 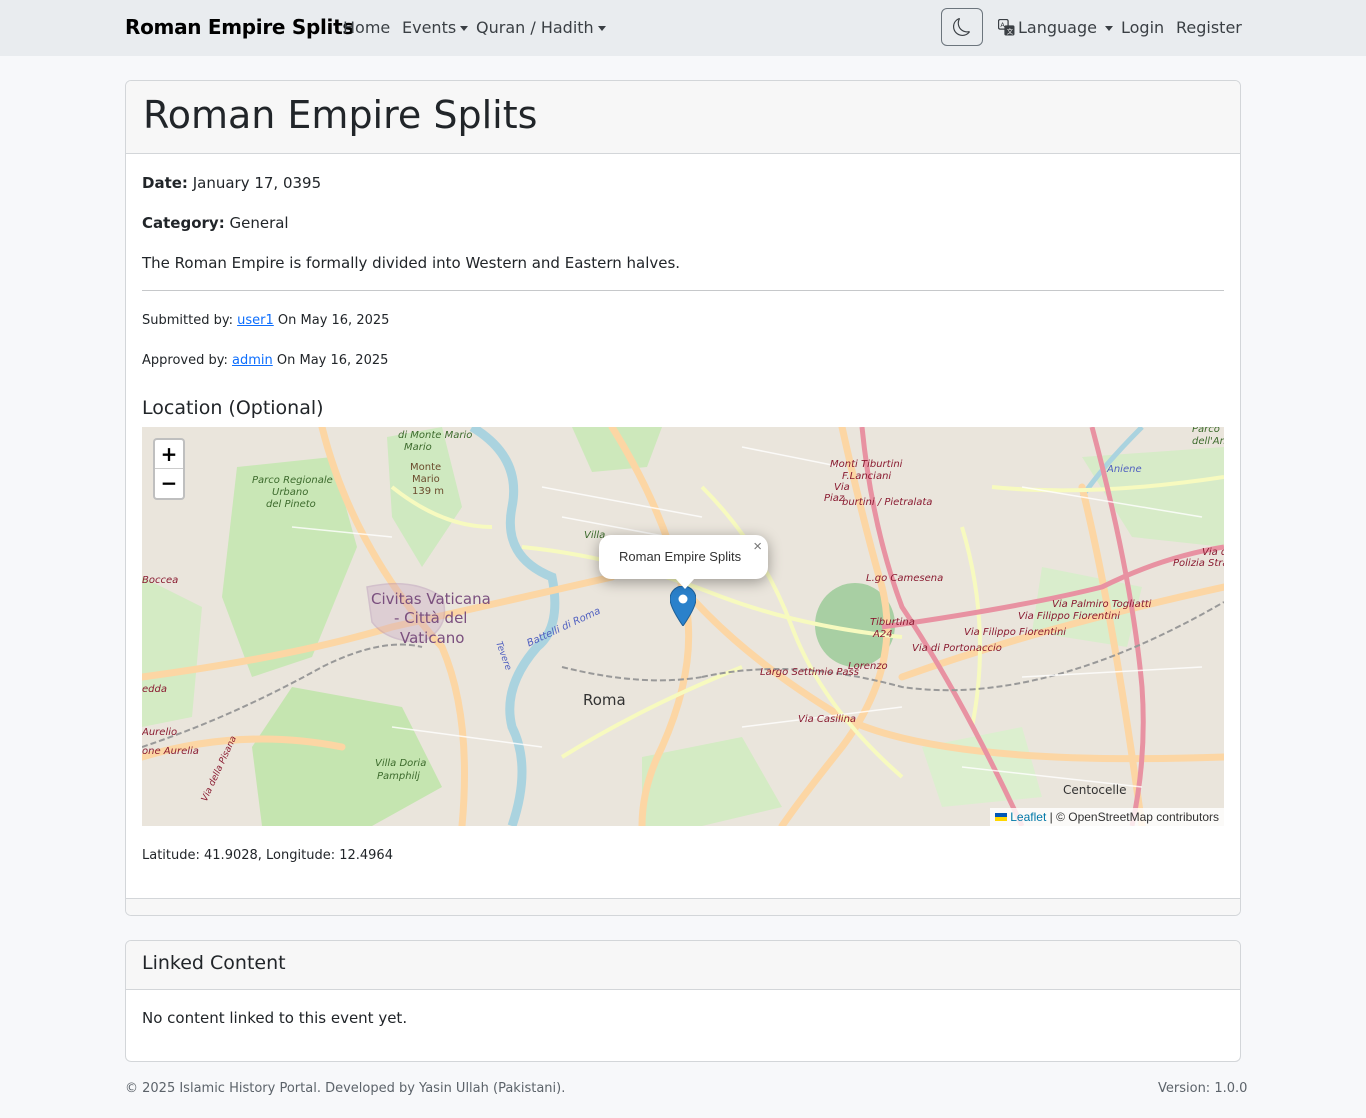 What do you see at coordinates (170, 751) in the screenshot?
I see `map-label: one Aurelia` at bounding box center [170, 751].